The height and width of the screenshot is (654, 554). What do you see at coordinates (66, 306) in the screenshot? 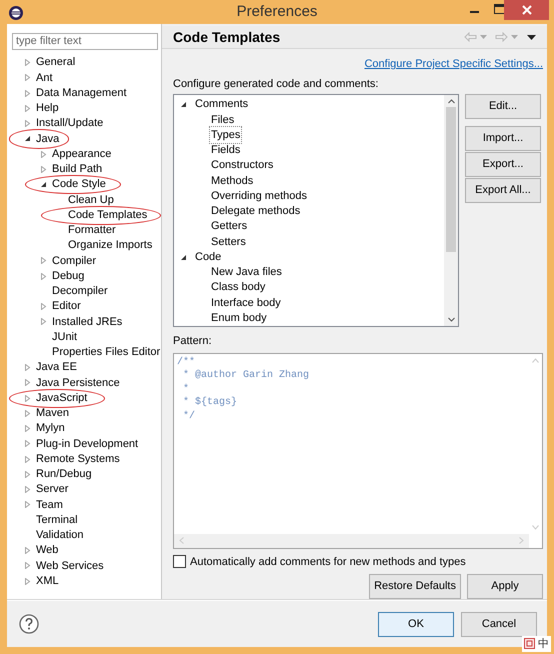
I see `tree-item: Editor` at bounding box center [66, 306].